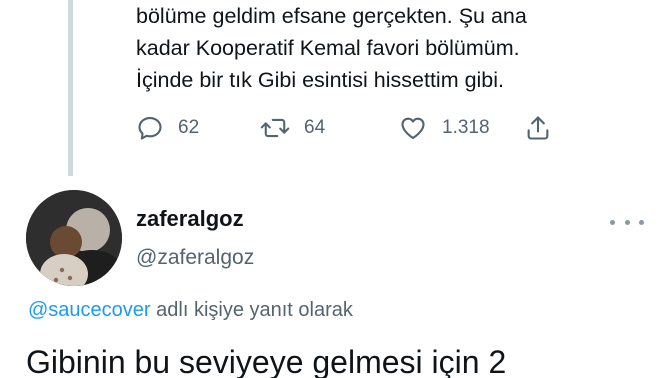 This screenshot has width=672, height=378. Describe the element at coordinates (89, 310) in the screenshot. I see `reply-mention-link: @saucecover` at that location.